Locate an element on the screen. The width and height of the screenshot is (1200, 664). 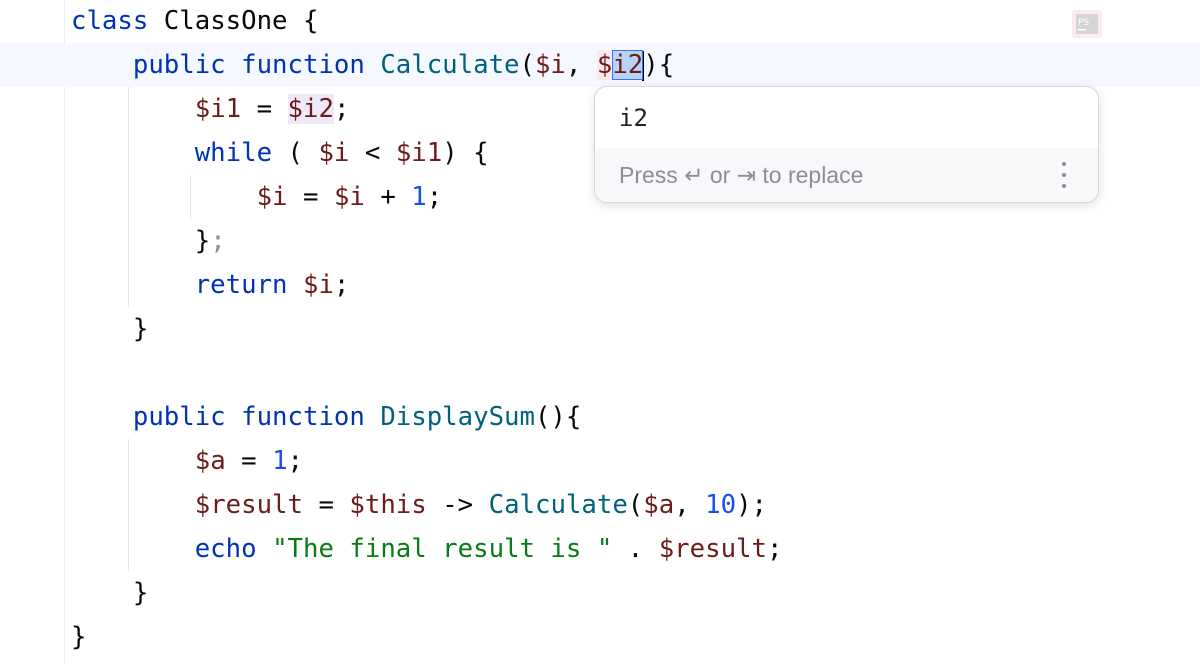
code-token: while is located at coordinates (172, 153).